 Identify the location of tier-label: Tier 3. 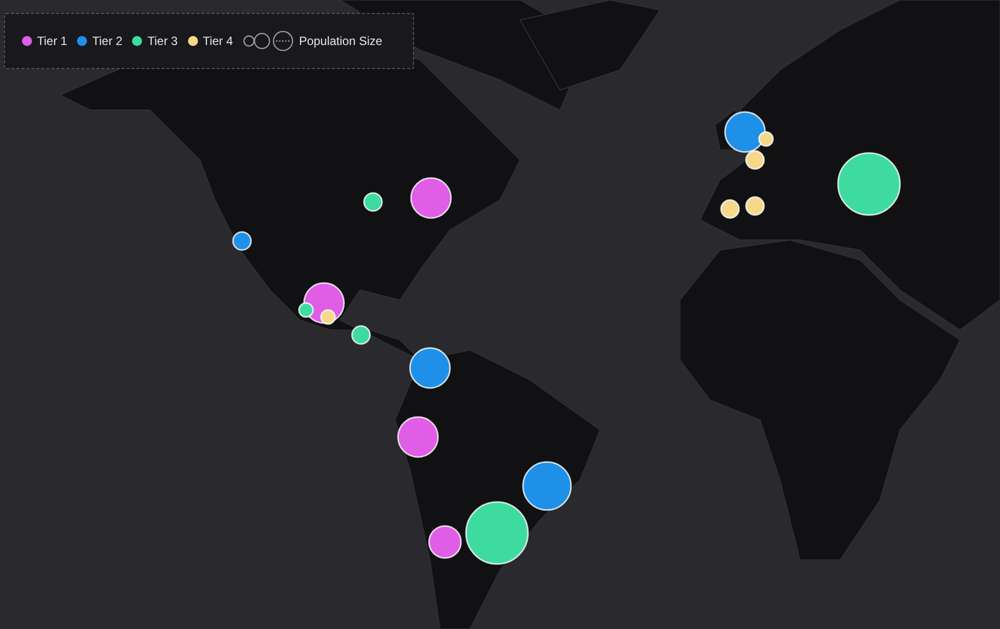
(162, 41).